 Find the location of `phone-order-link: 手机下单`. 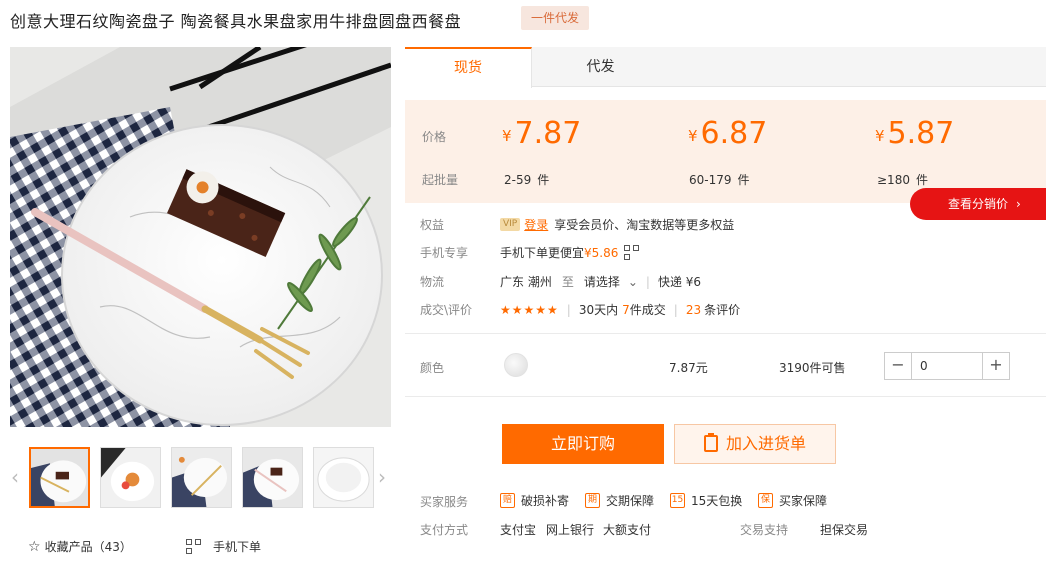

phone-order-link: 手机下单 is located at coordinates (223, 546).